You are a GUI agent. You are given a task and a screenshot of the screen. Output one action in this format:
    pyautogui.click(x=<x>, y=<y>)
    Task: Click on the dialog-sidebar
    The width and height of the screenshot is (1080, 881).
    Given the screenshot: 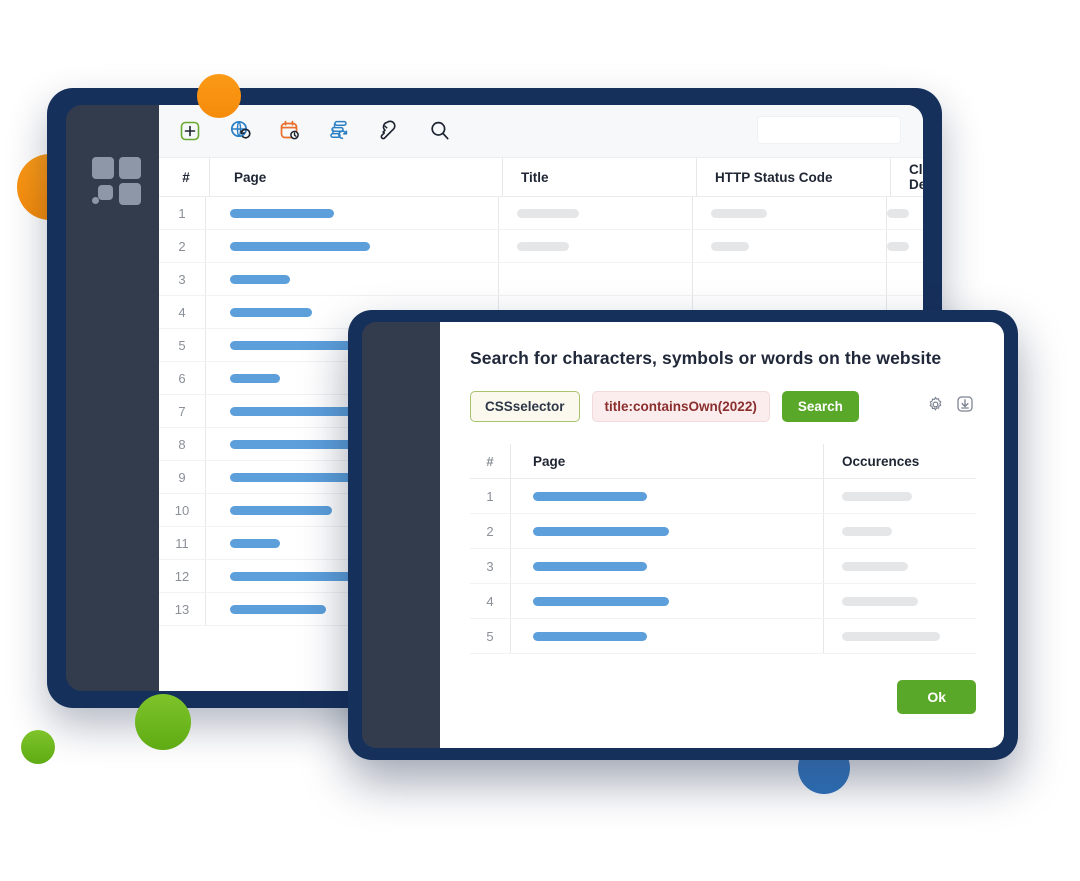 What is the action you would take?
    pyautogui.click(x=401, y=535)
    